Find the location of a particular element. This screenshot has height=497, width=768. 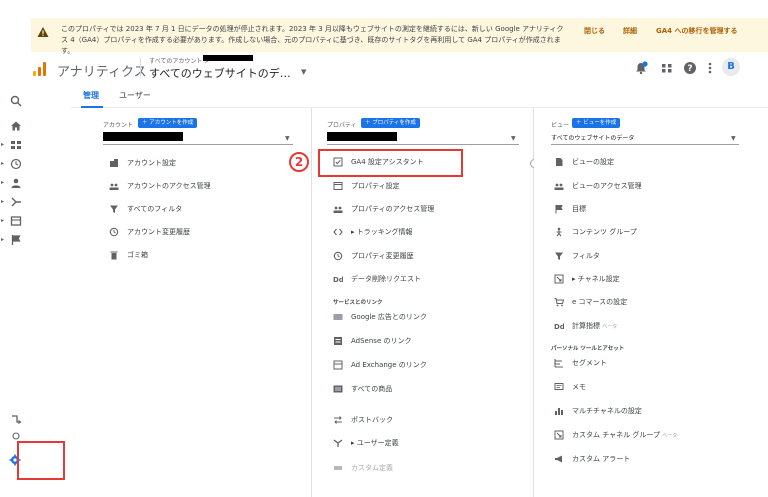

document-icon is located at coordinates (559, 162).